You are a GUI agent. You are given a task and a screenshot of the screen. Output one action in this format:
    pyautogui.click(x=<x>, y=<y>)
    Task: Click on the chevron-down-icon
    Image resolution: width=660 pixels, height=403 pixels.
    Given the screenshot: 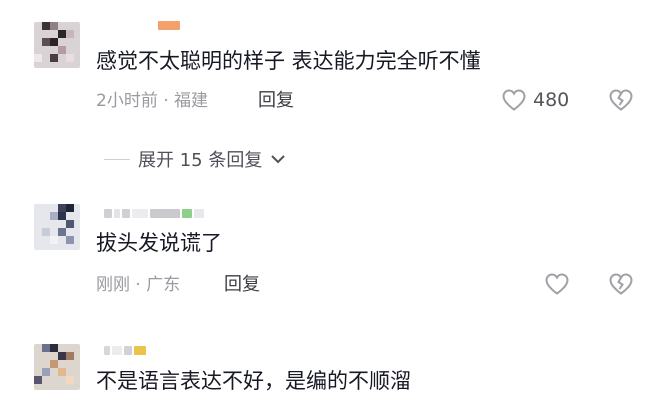 What is the action you would take?
    pyautogui.click(x=278, y=159)
    